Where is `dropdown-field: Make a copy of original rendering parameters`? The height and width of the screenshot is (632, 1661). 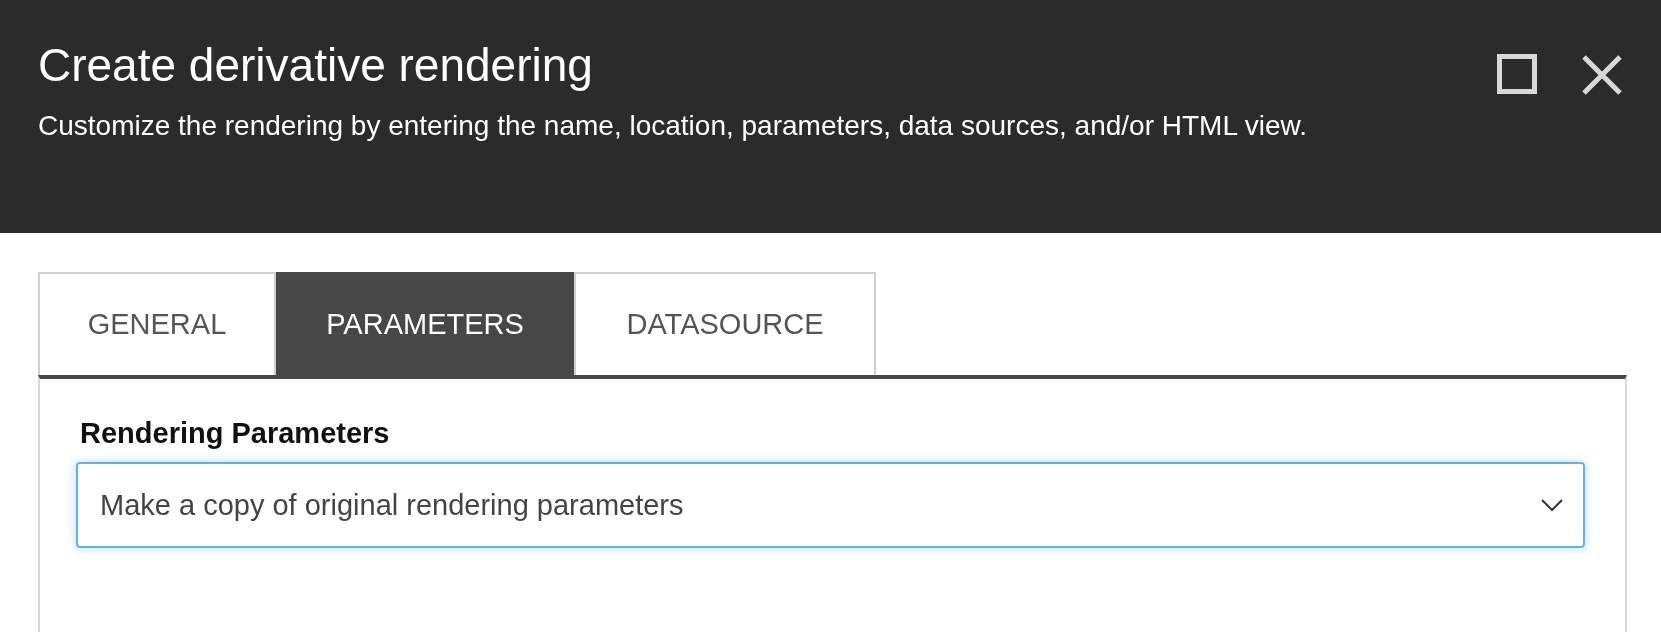
dropdown-field: Make a copy of original rendering parameters is located at coordinates (830, 505).